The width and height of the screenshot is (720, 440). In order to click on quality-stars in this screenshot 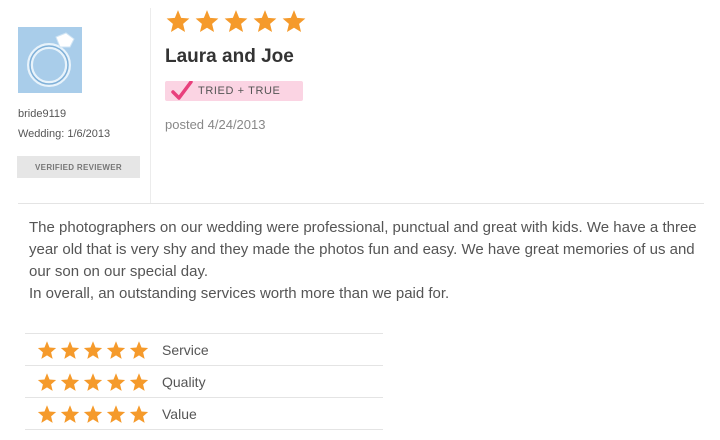, I will do `click(93, 382)`.